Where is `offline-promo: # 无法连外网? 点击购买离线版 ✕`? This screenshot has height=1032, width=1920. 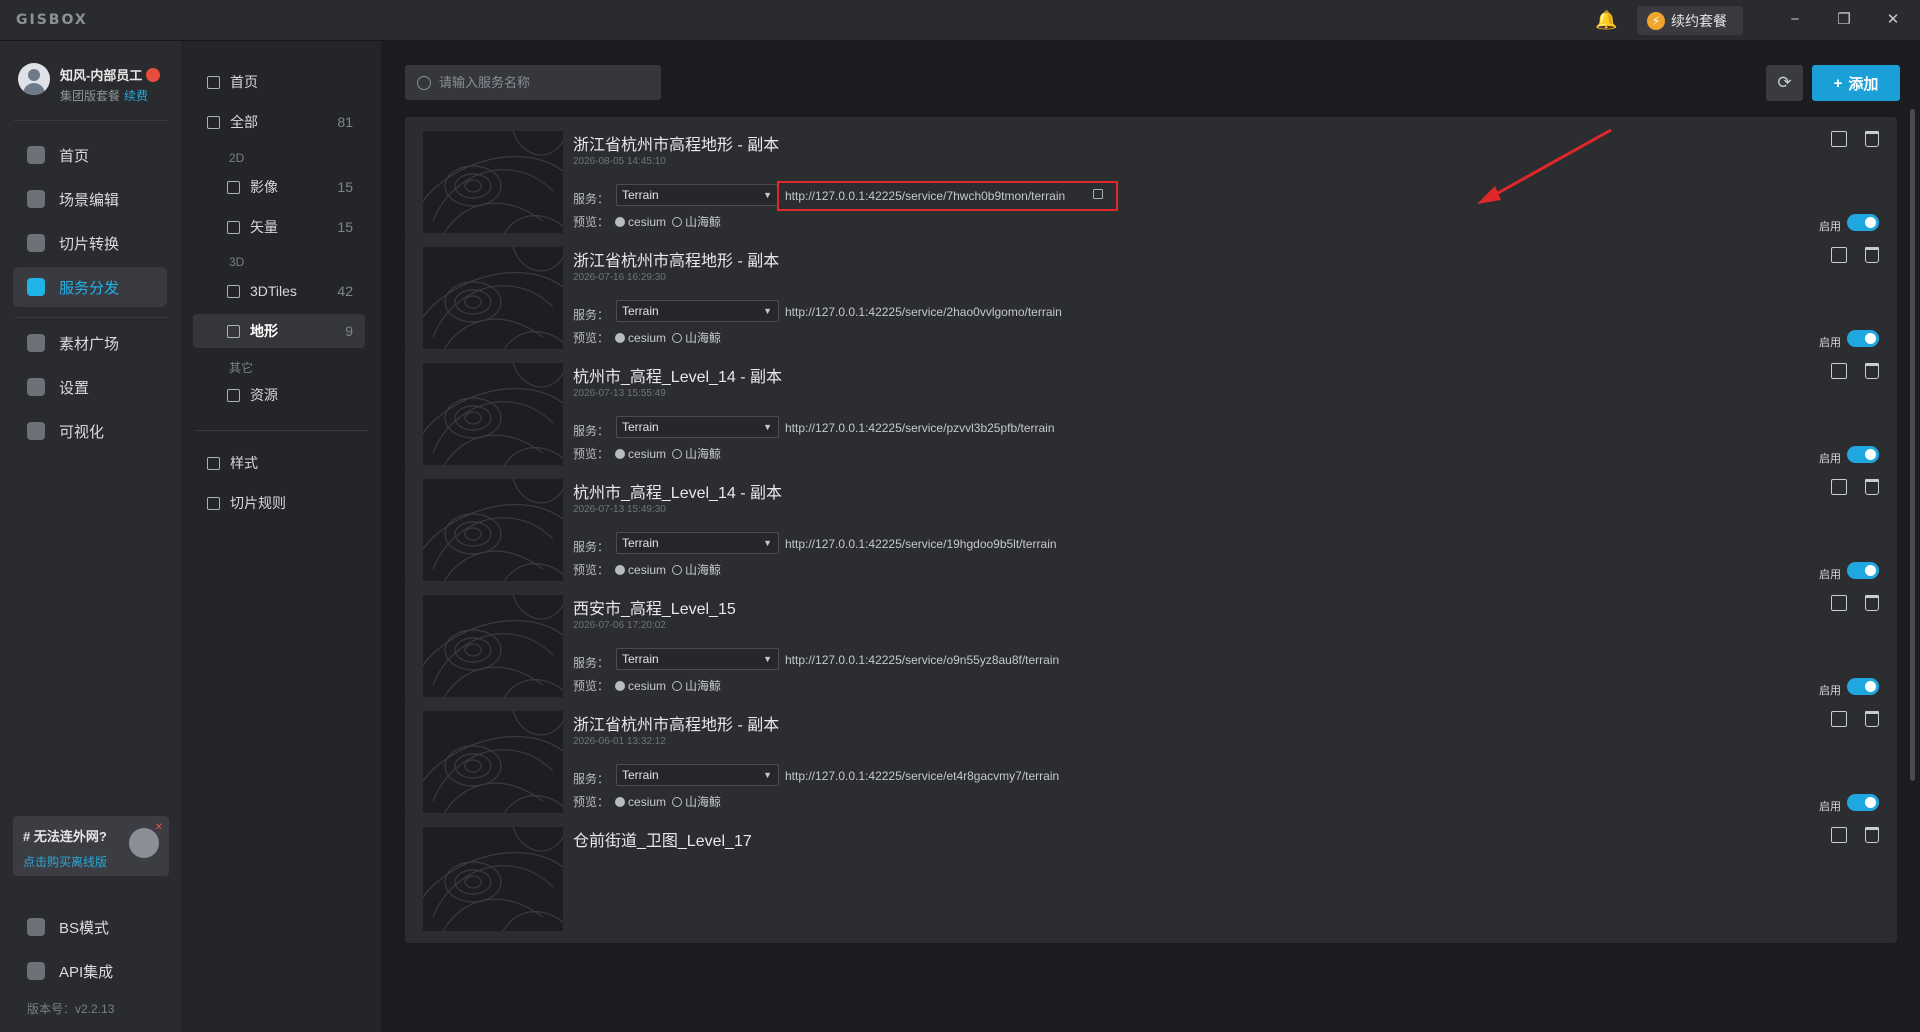 offline-promo: # 无法连外网? 点击购买离线版 ✕ is located at coordinates (91, 846).